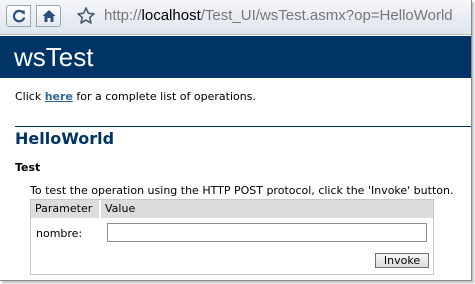  I want to click on reload-icon, so click(19, 16).